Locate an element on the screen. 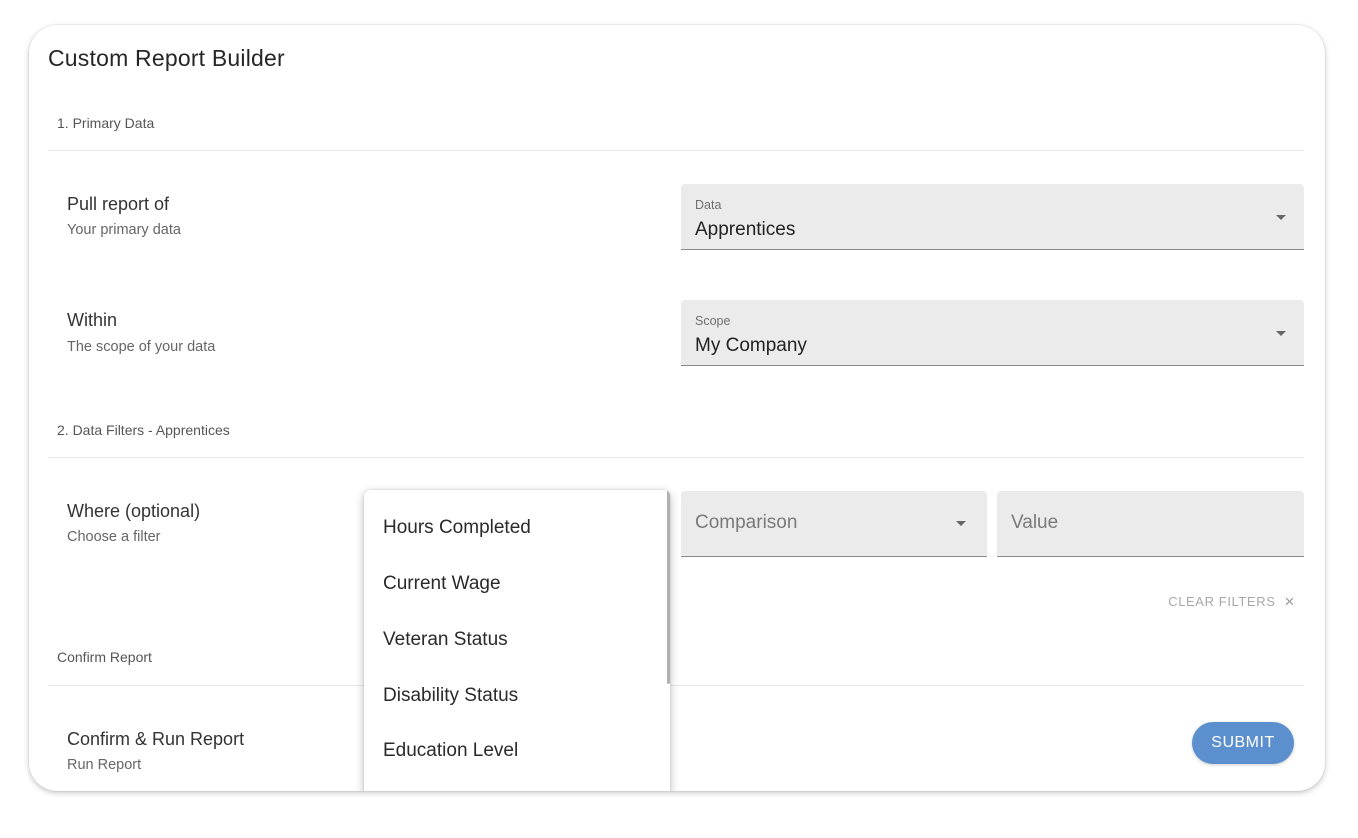 This screenshot has height=838, width=1358. filter-option-current-wage: Current Wage is located at coordinates (442, 584).